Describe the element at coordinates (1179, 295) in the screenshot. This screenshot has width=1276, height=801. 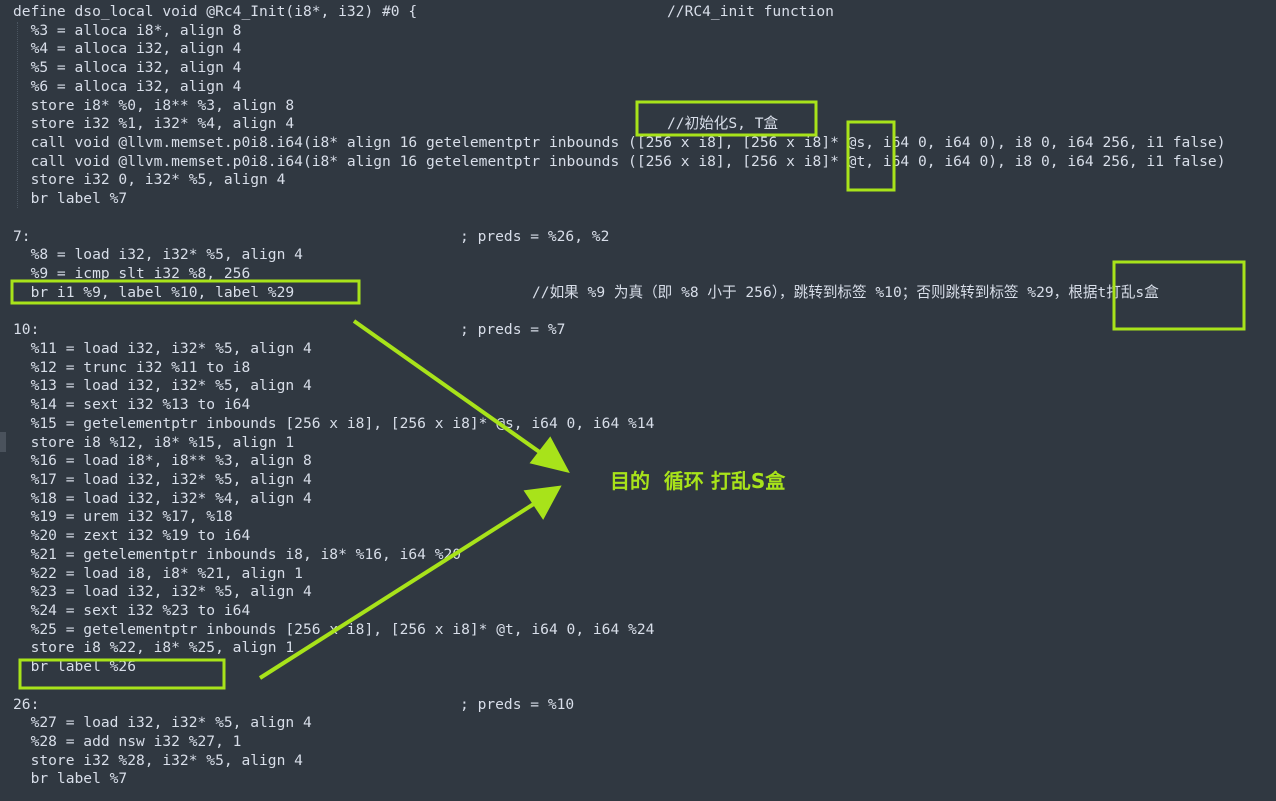
I see `highlight-box-shuffle-comment` at that location.